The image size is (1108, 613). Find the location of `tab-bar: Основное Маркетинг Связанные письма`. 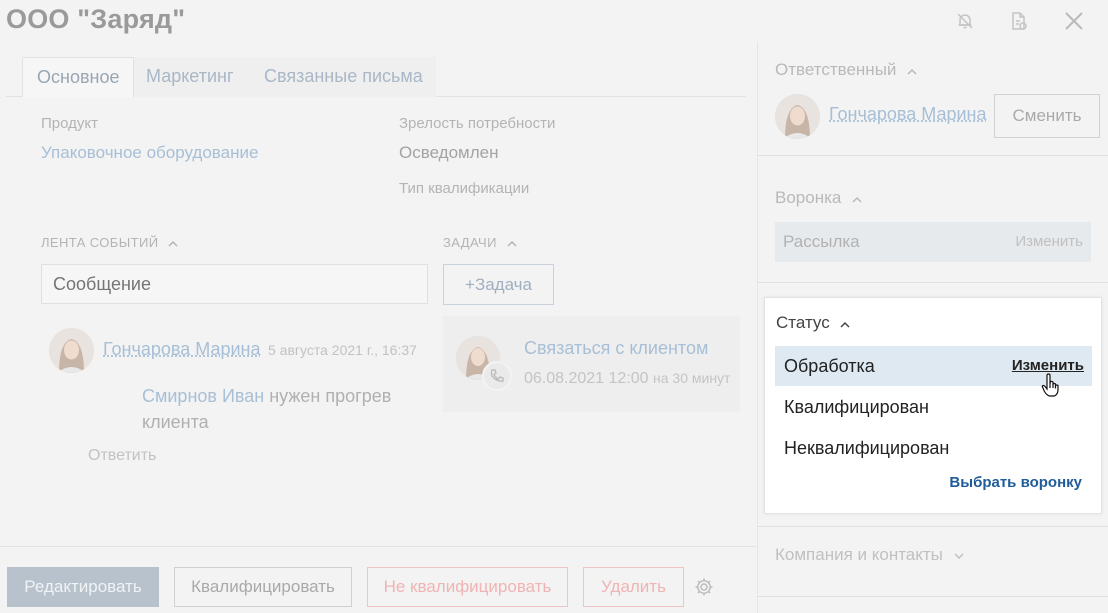

tab-bar: Основное Маркетинг Связанные письма is located at coordinates (376, 77).